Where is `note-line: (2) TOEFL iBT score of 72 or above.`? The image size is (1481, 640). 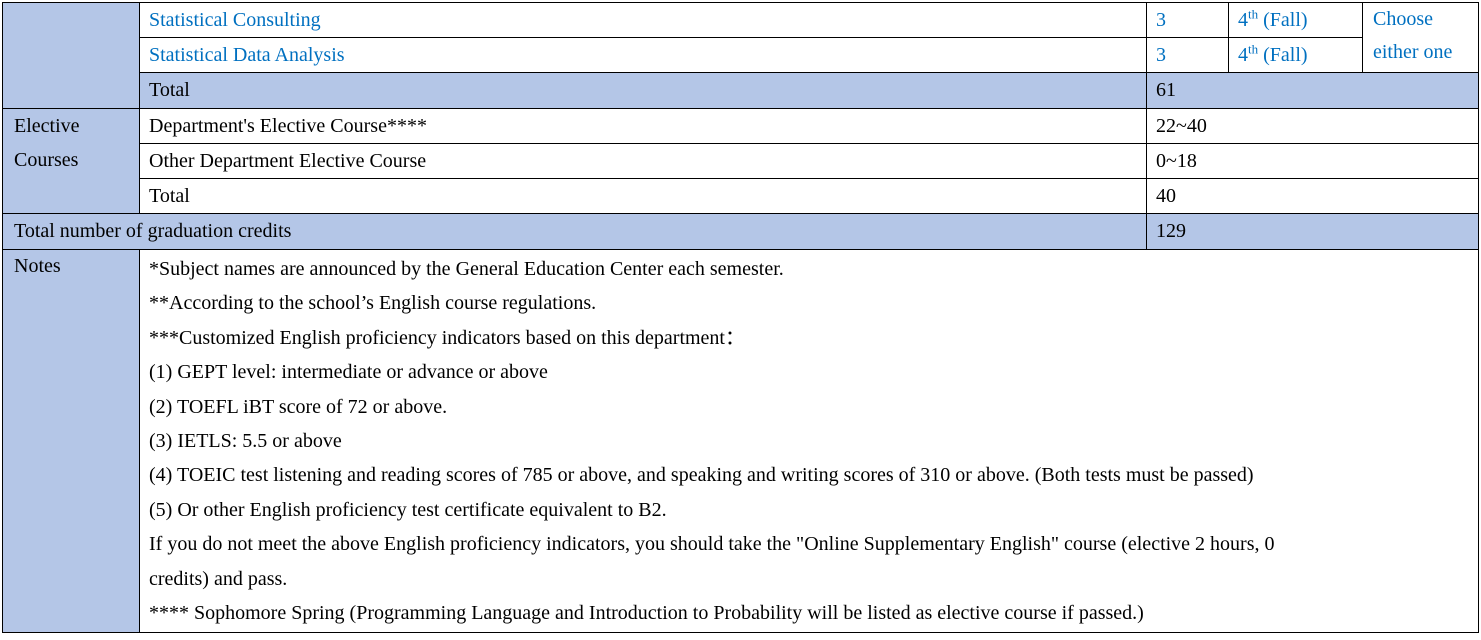
note-line: (2) TOEFL iBT score of 72 or above. is located at coordinates (298, 406).